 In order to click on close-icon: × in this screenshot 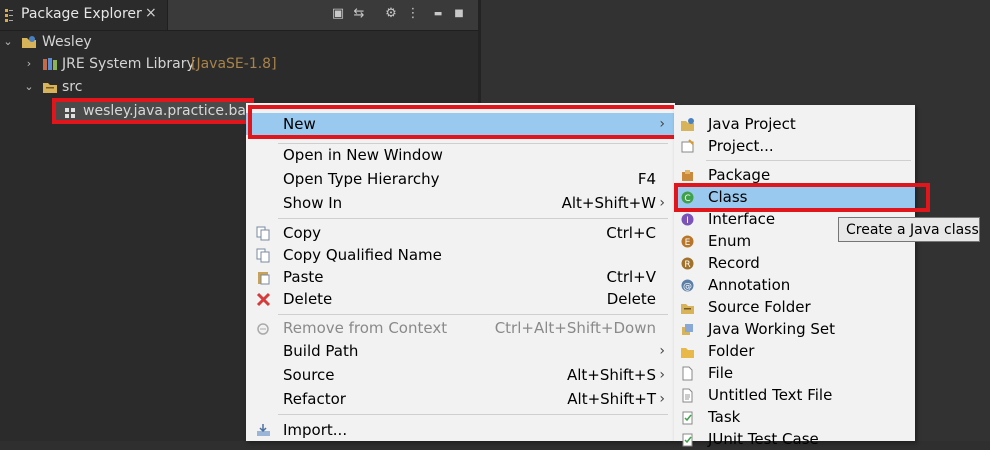, I will do `click(151, 13)`.